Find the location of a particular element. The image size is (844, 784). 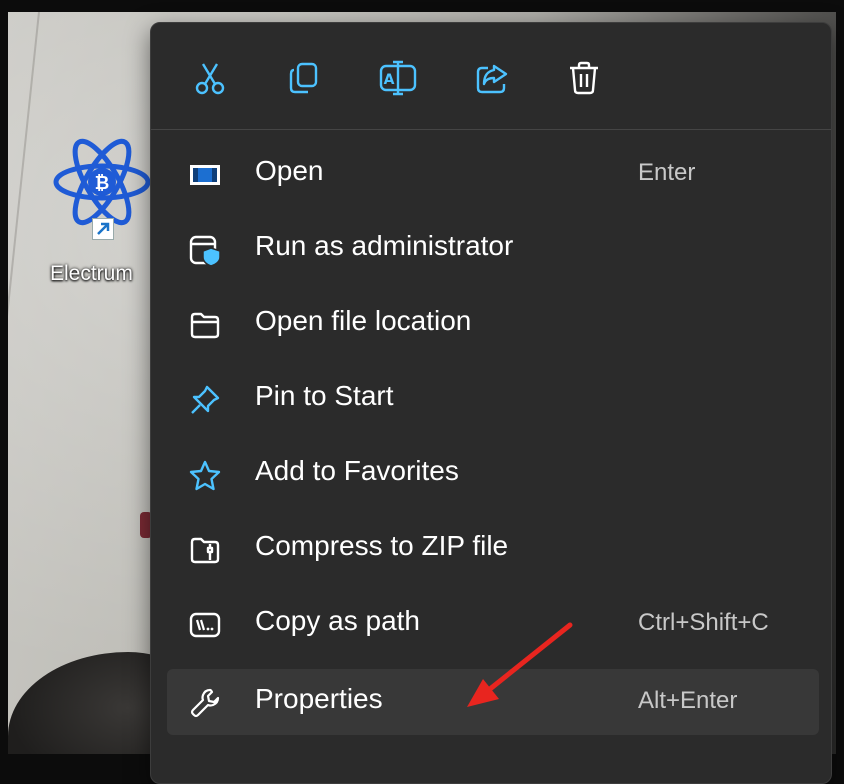

rename-button: A is located at coordinates (398, 78).